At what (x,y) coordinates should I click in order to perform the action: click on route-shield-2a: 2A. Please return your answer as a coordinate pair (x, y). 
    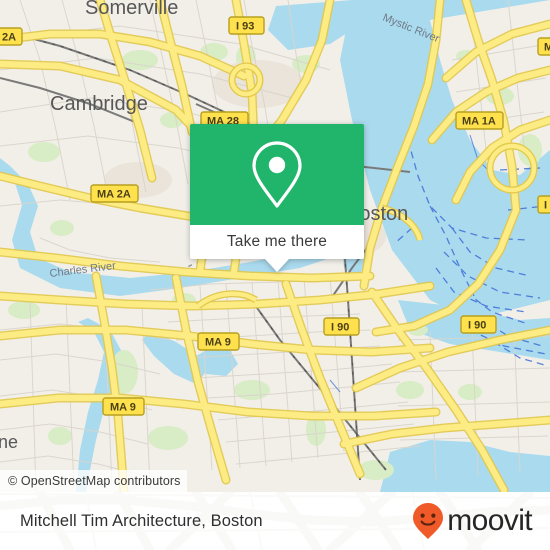
    Looking at the image, I should click on (11, 36).